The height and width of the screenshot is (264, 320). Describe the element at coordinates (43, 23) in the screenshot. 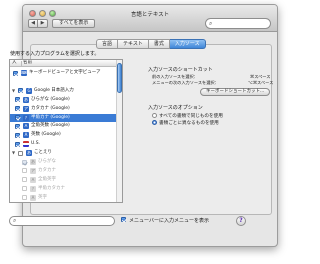

I see `forward-button: ▶` at that location.